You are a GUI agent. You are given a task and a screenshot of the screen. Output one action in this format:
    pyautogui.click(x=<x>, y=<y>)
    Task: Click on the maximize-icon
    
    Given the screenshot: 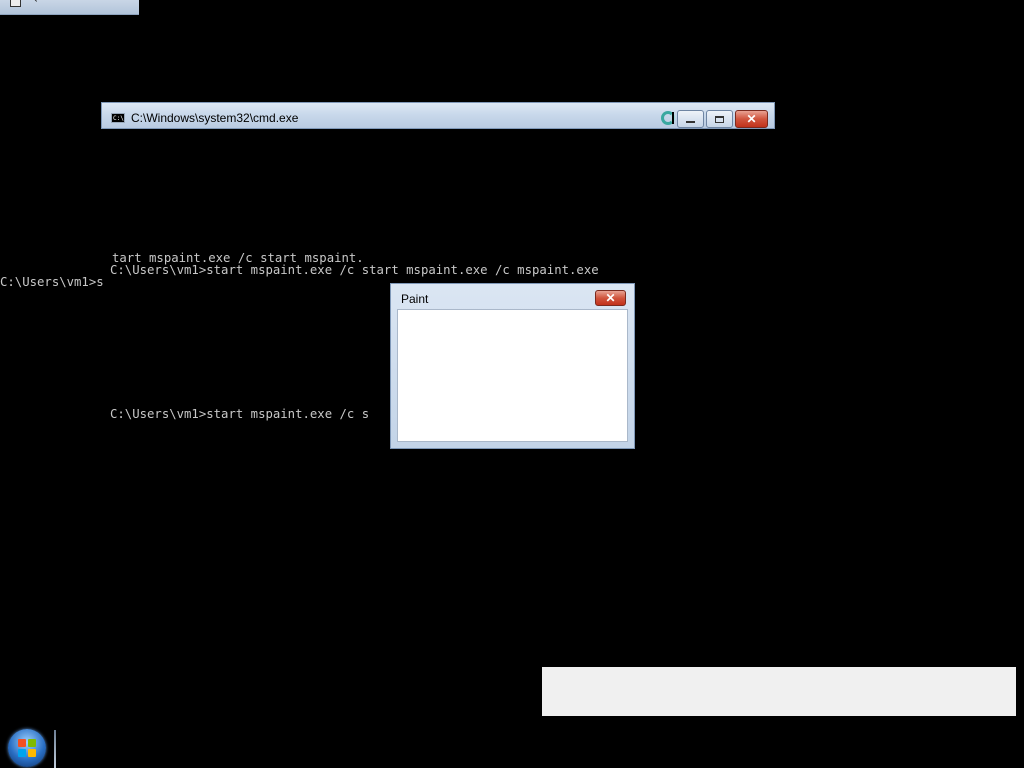 What is the action you would take?
    pyautogui.click(x=719, y=119)
    